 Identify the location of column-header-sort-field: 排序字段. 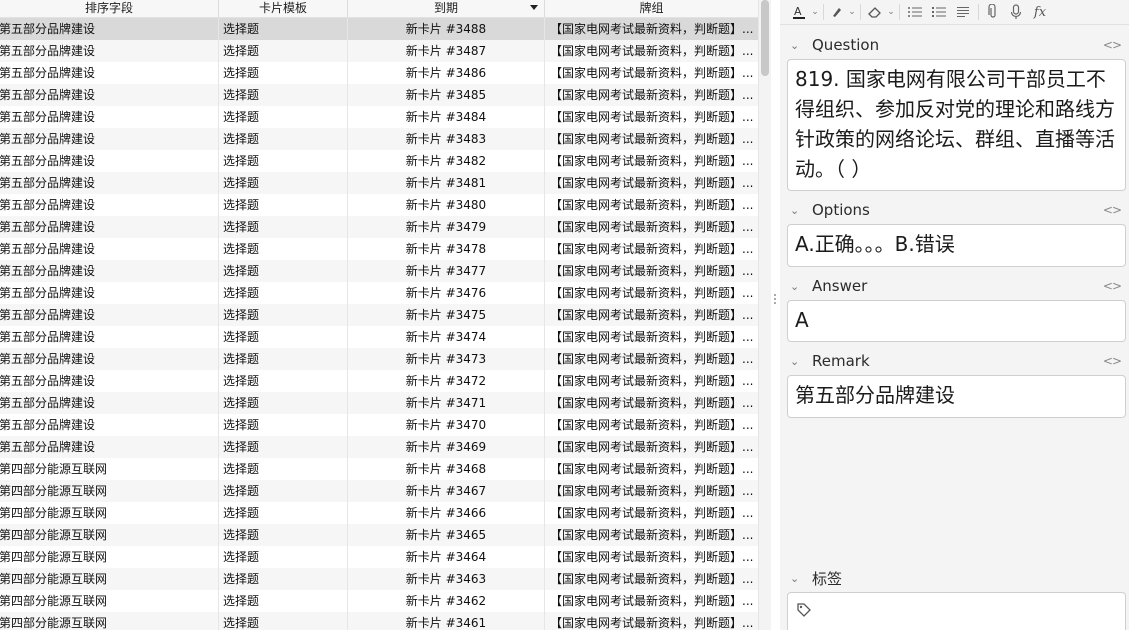
(109, 8).